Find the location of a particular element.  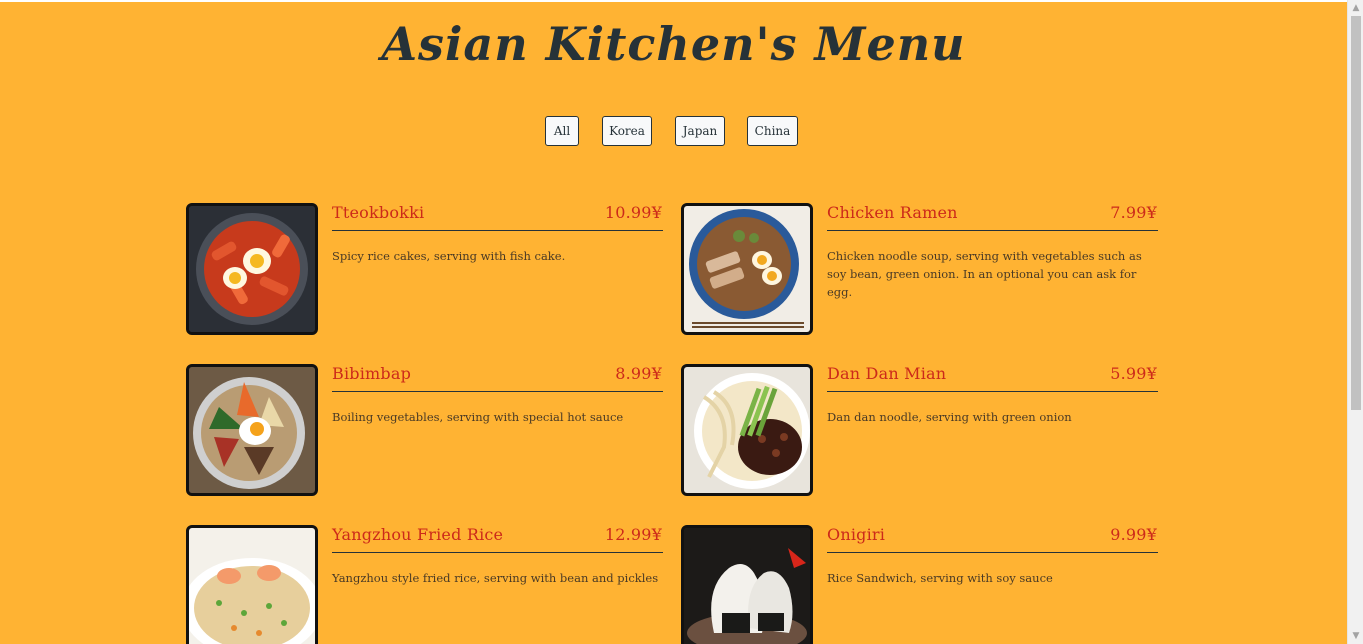

tteokbokki-photo is located at coordinates (252, 269).